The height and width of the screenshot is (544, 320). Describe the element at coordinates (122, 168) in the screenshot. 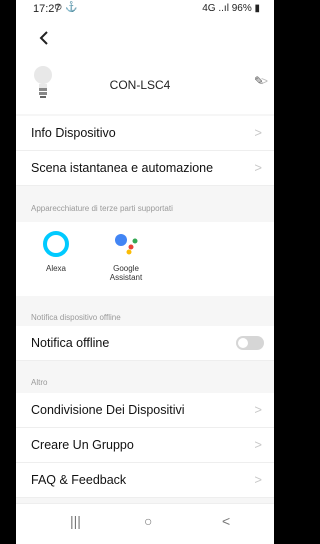

I see `row-label: Scena istantanea e automazione` at that location.